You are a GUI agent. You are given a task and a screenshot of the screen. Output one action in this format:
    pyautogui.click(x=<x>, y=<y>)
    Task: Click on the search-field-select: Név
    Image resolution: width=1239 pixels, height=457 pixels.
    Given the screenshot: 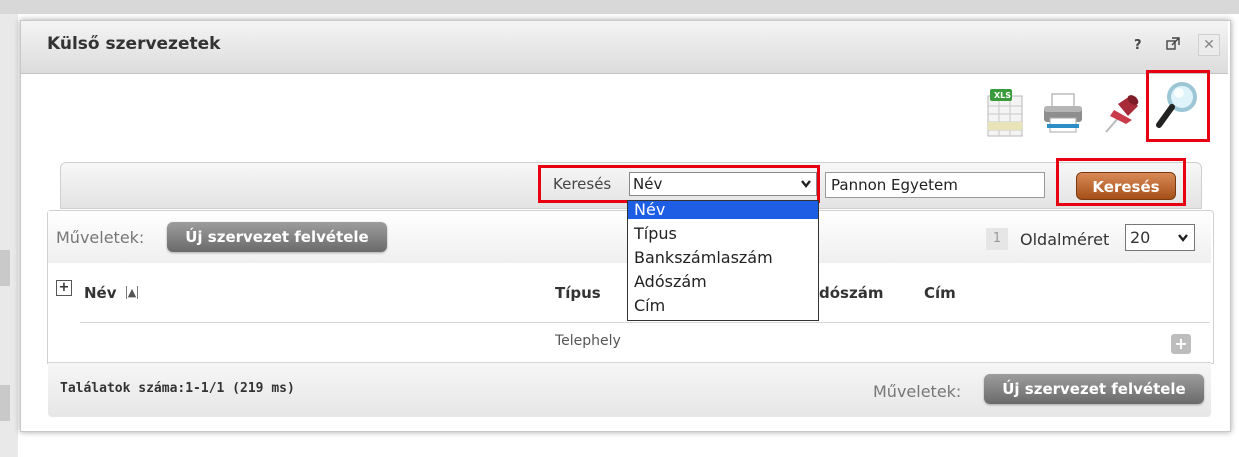 What is the action you would take?
    pyautogui.click(x=723, y=184)
    